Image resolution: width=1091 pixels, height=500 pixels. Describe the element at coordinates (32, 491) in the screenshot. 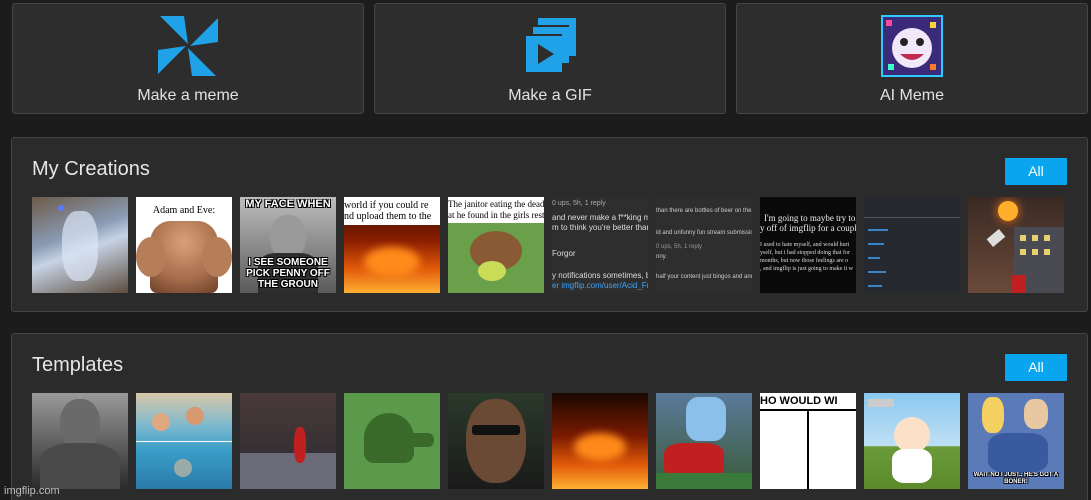

I see `imgflip-watermark: imgflip.com` at that location.